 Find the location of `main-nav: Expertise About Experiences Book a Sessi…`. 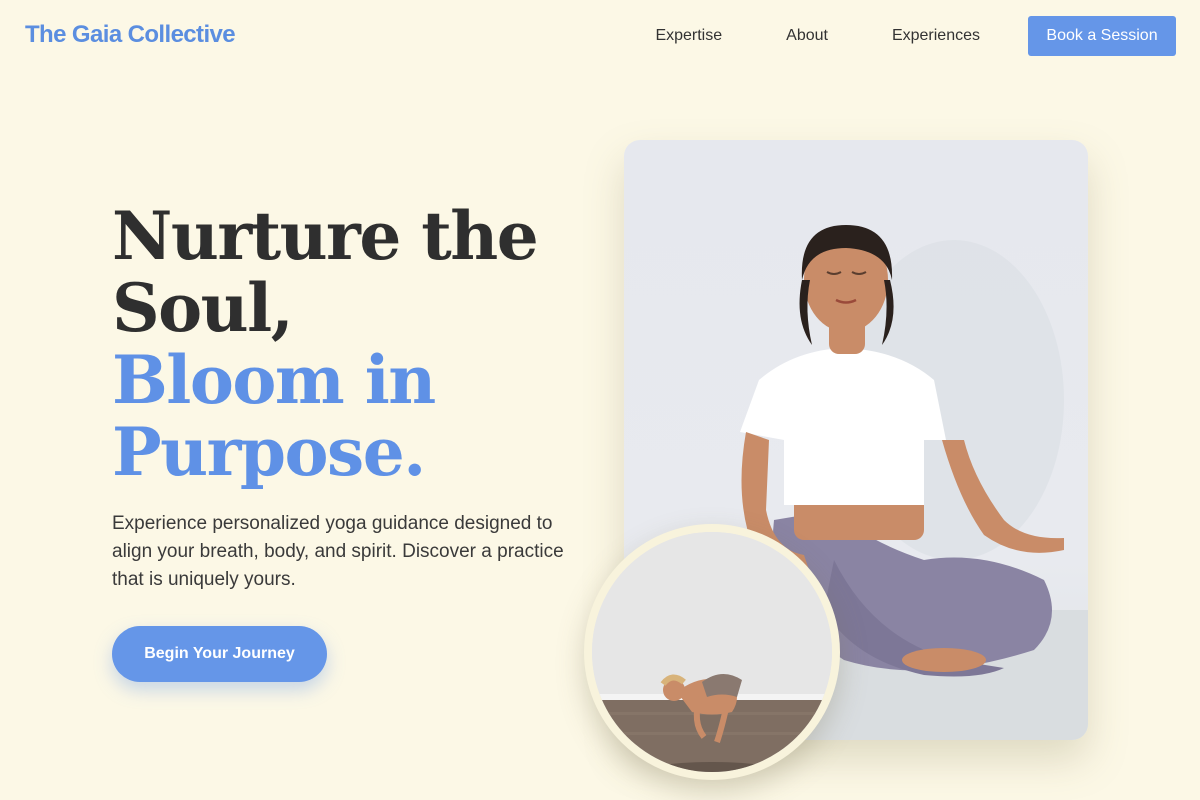

main-nav: Expertise About Experiences Book a Sessi… is located at coordinates (915, 36).